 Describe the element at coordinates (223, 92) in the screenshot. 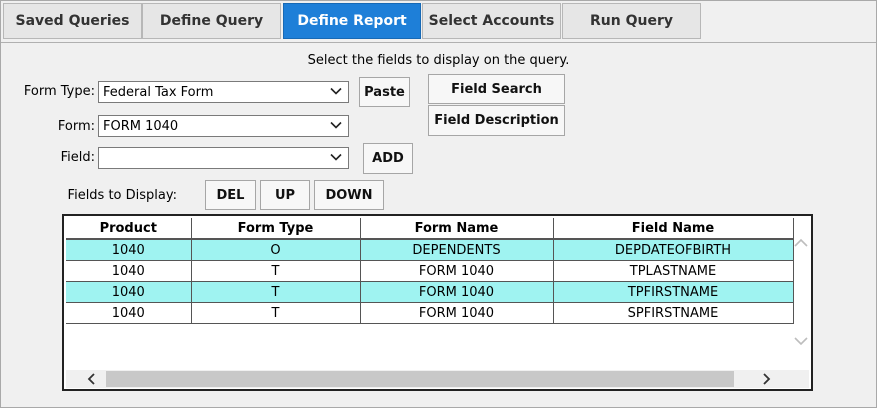

I see `form-type-select: Federal Tax Form` at that location.